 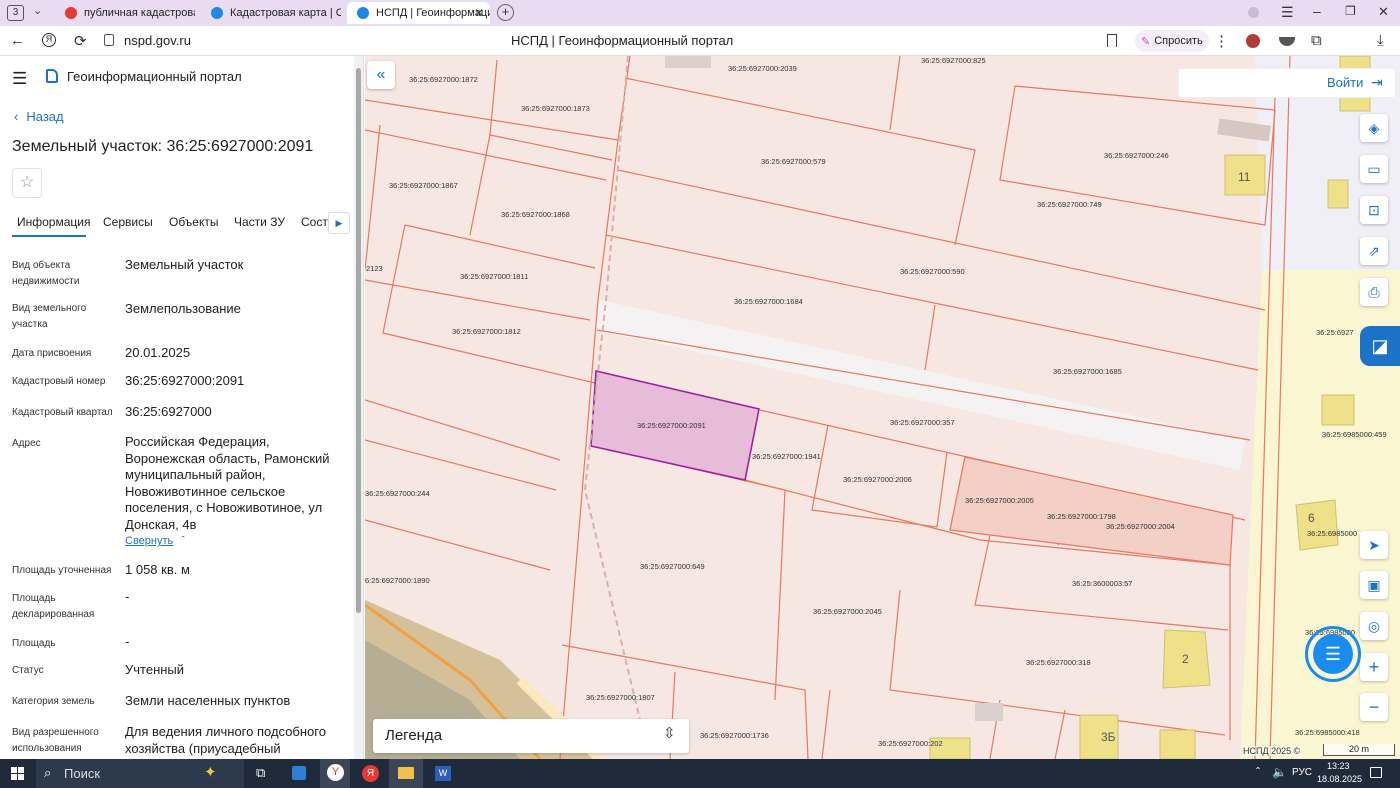 I want to click on login-button: Войти, so click(x=1345, y=82).